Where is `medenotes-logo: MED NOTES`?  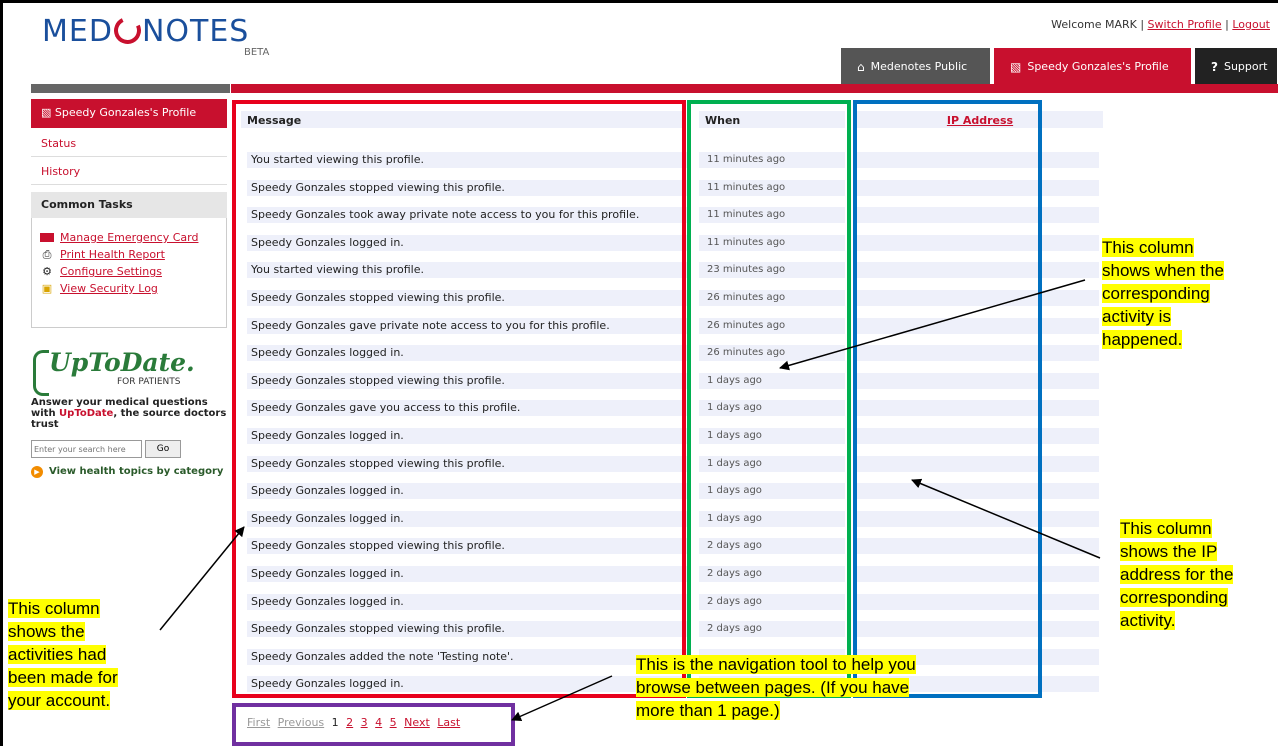
medenotes-logo: MED NOTES is located at coordinates (146, 31).